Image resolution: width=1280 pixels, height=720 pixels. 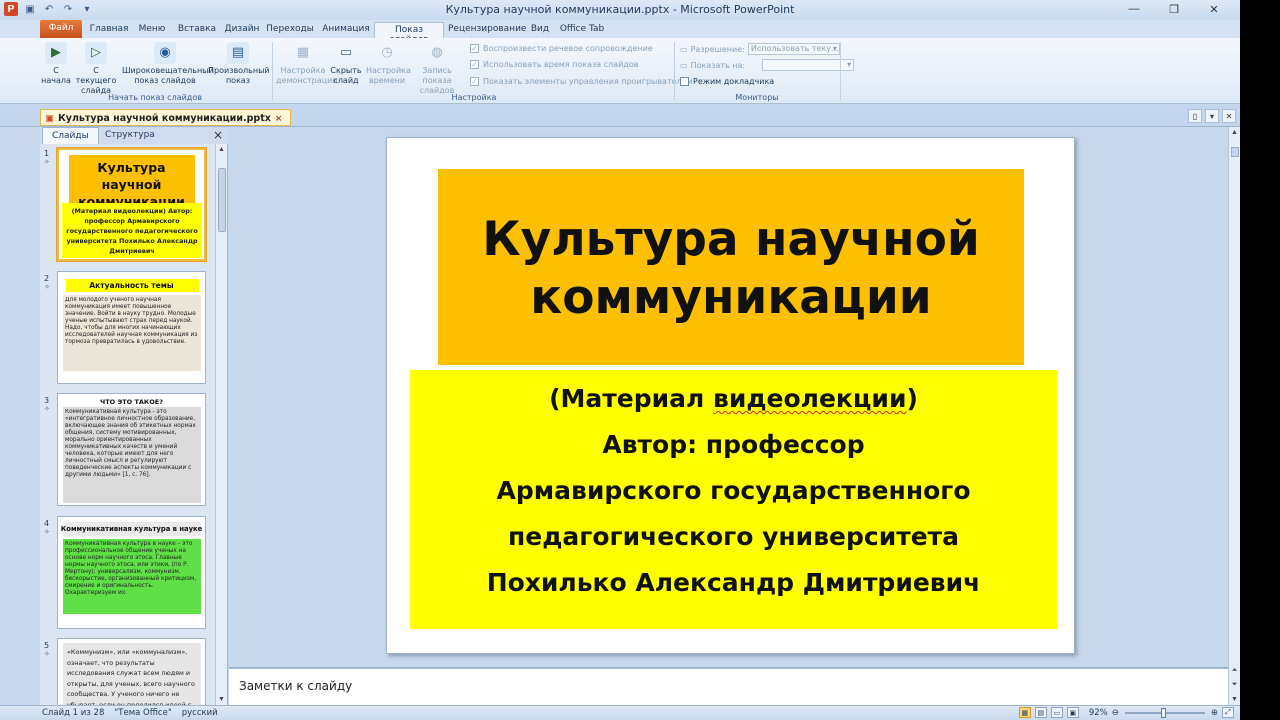 What do you see at coordinates (221, 424) in the screenshot?
I see `slides-pane-scrollbar: ▲ ▼` at bounding box center [221, 424].